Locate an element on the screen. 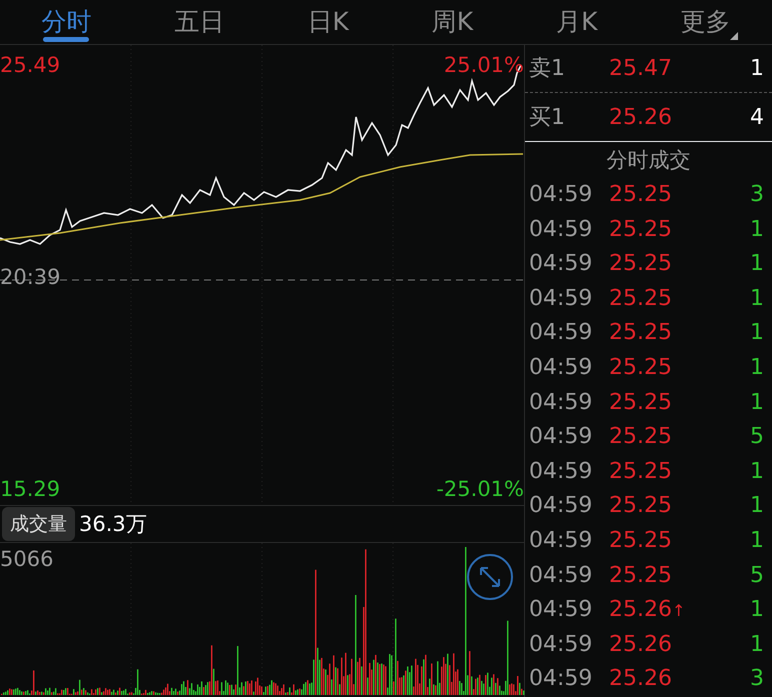 This screenshot has width=772, height=697. order-price: 25.47 is located at coordinates (641, 69).